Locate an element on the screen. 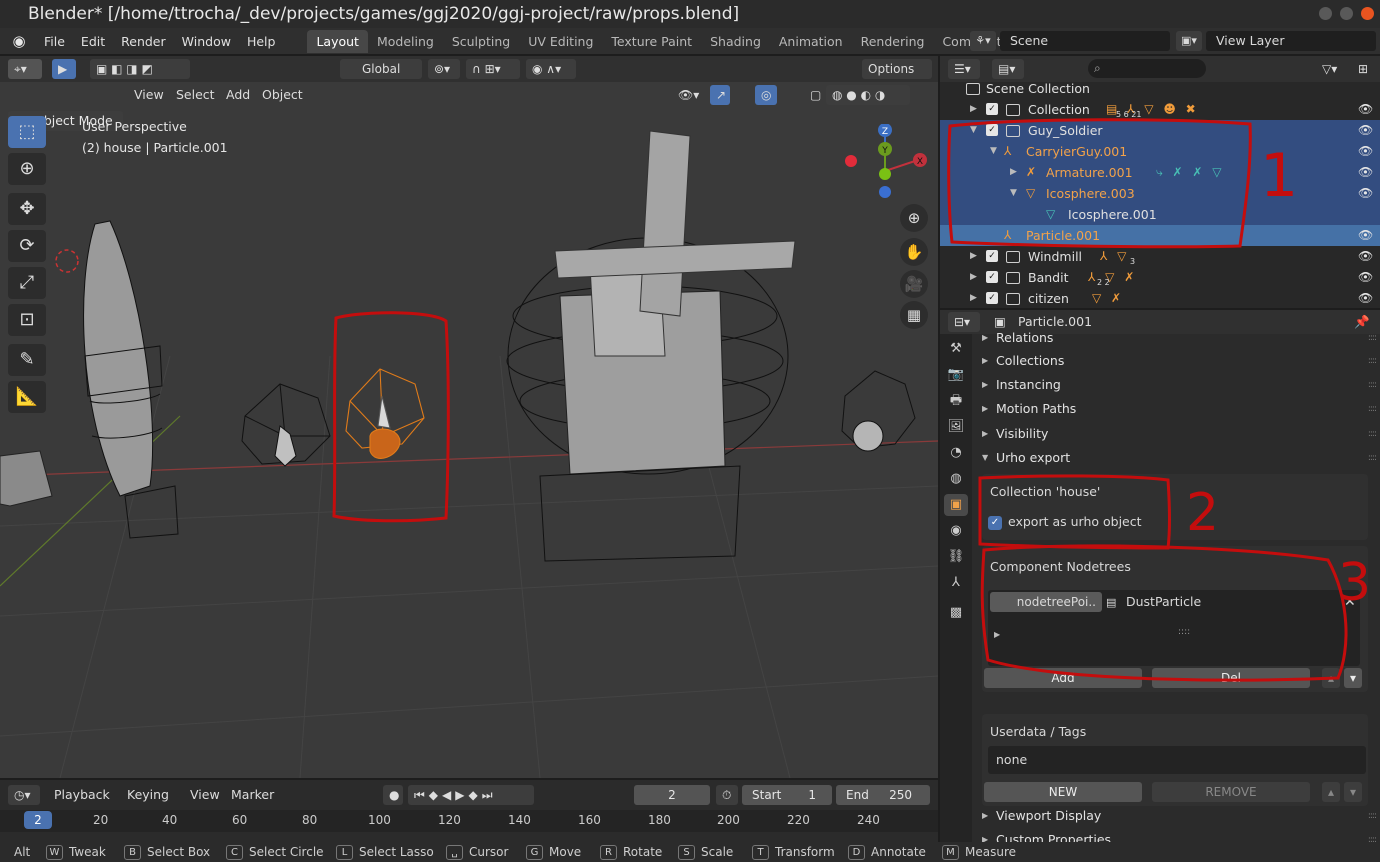  object-data-tab-icon: ⅄ is located at coordinates (956, 583).